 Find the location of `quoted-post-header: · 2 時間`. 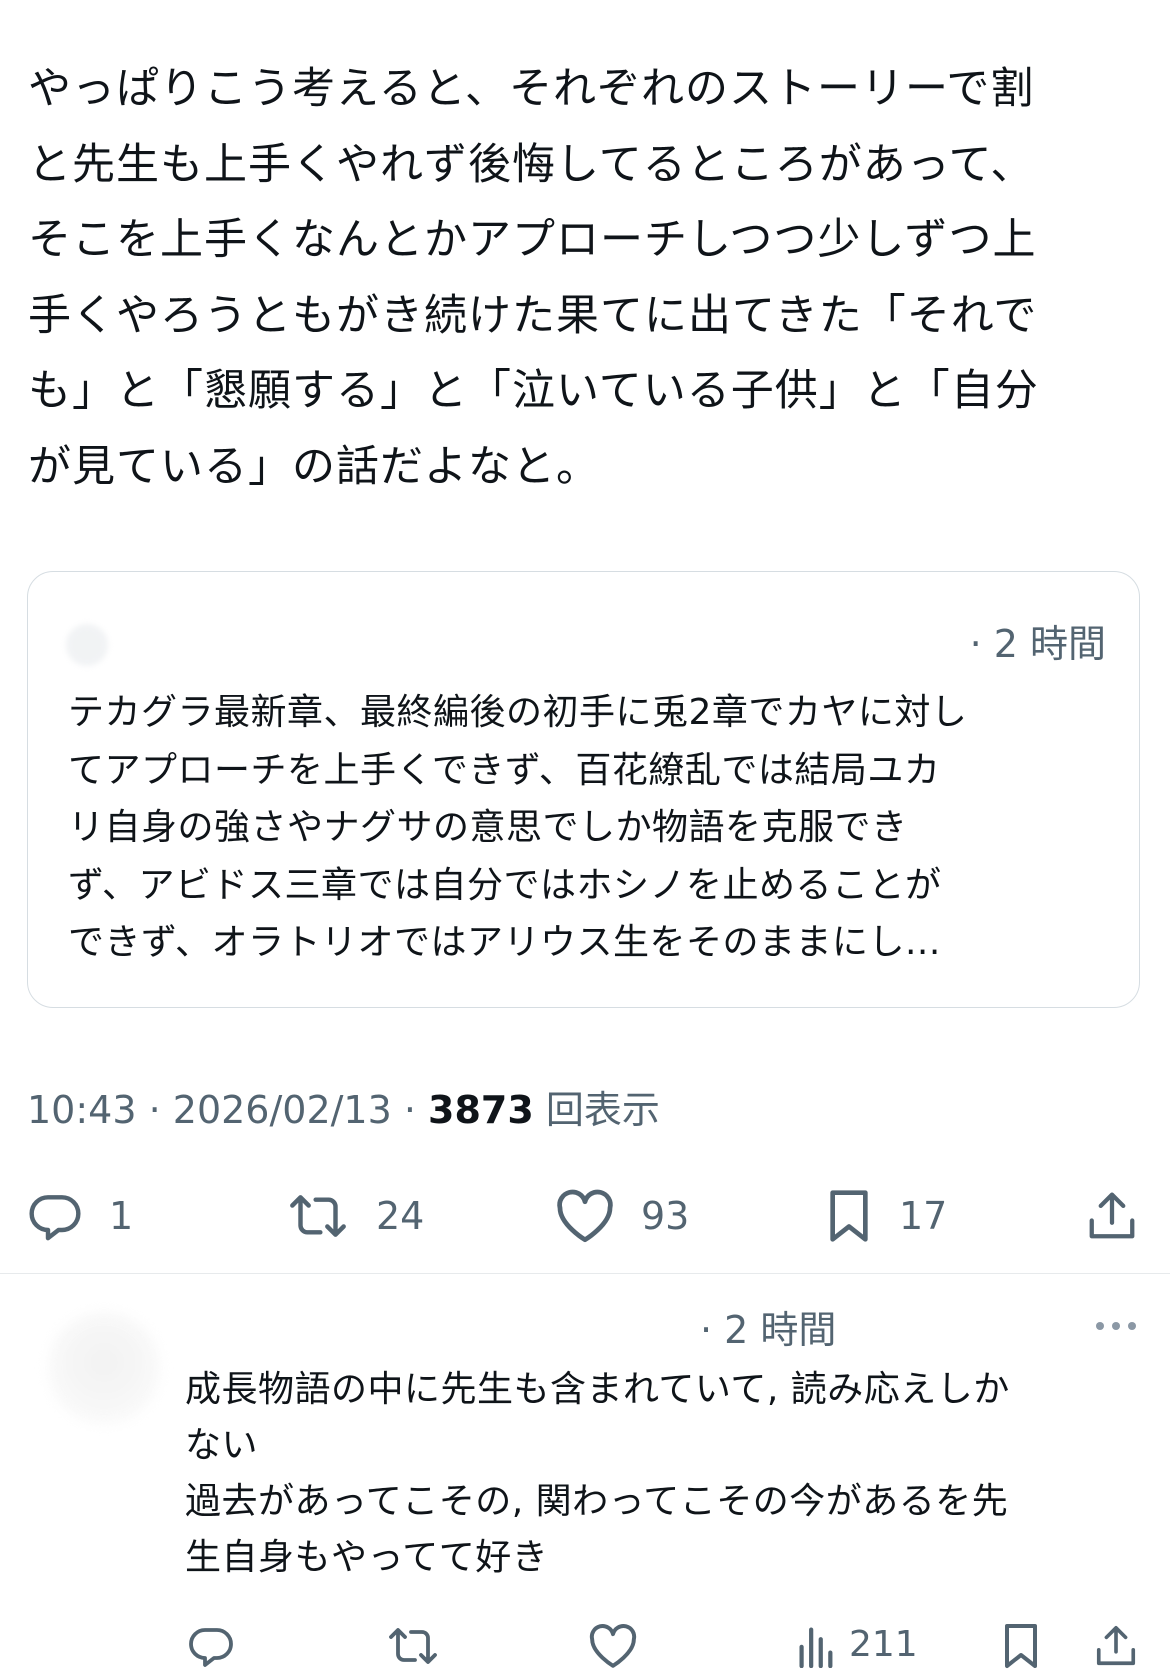

quoted-post-header: · 2 時間 is located at coordinates (586, 645).